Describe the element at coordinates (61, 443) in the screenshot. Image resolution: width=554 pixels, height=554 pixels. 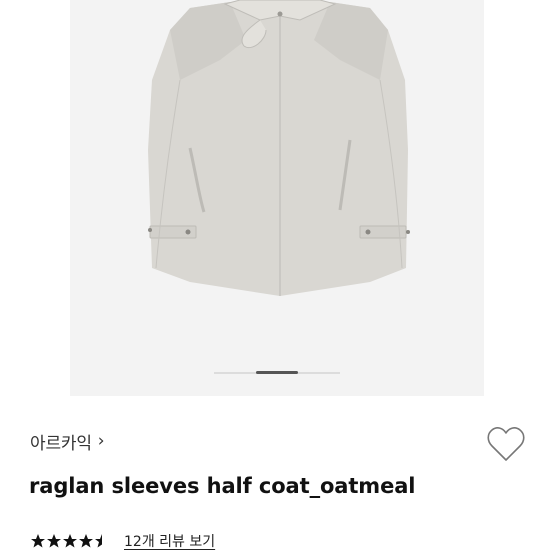
I see `brand-name: 아르카익` at that location.